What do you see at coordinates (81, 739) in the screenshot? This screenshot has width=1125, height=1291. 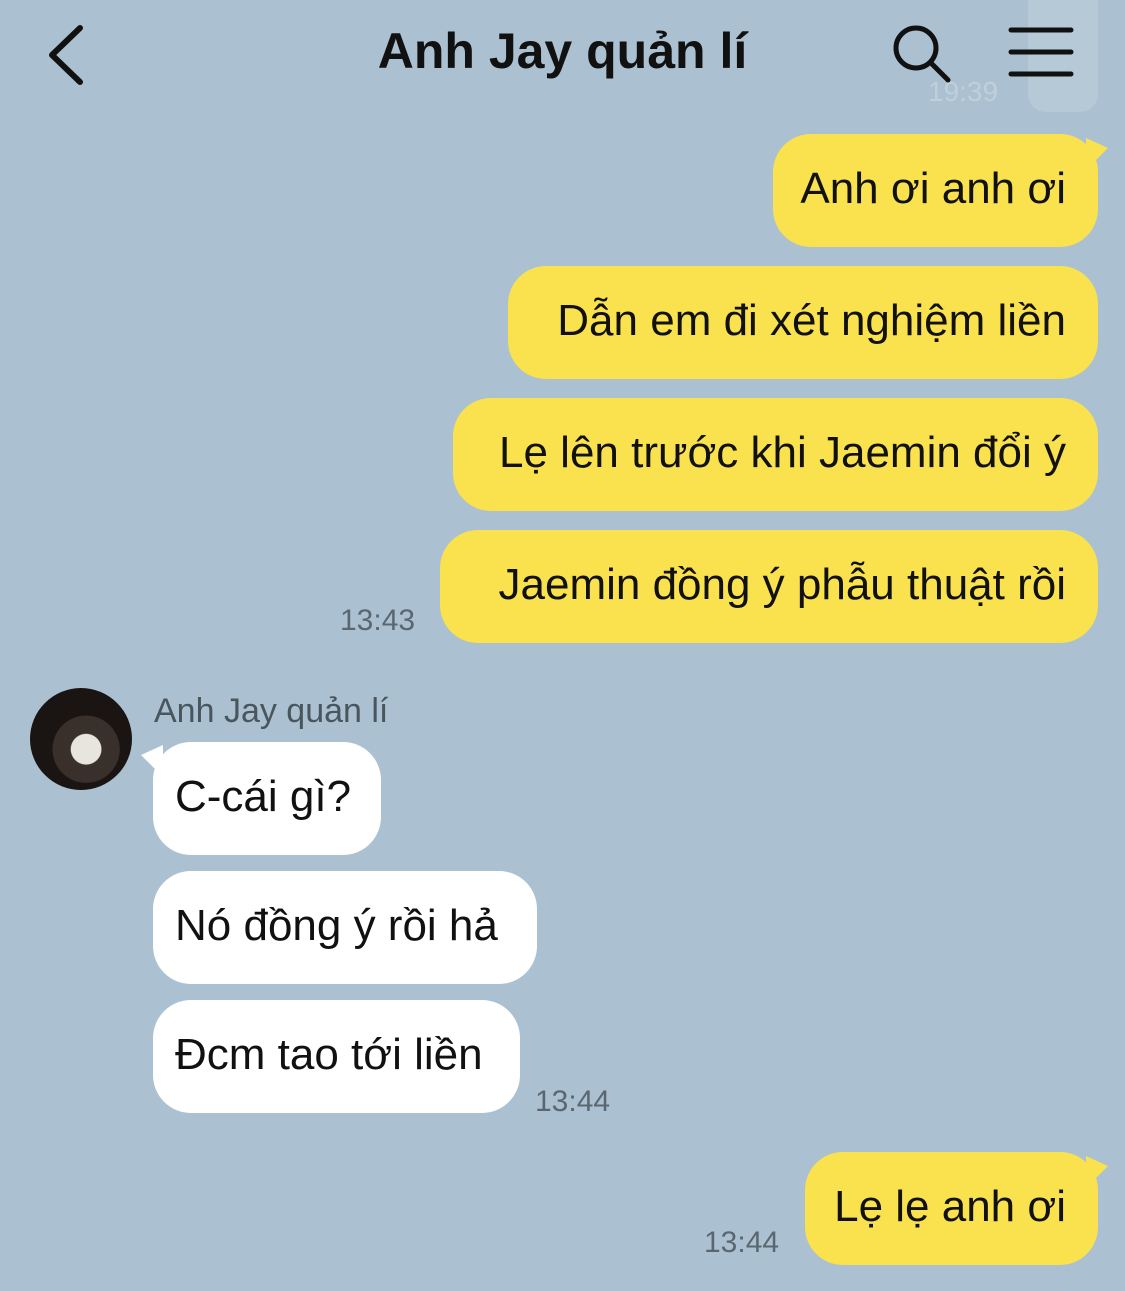 I see `avatar` at bounding box center [81, 739].